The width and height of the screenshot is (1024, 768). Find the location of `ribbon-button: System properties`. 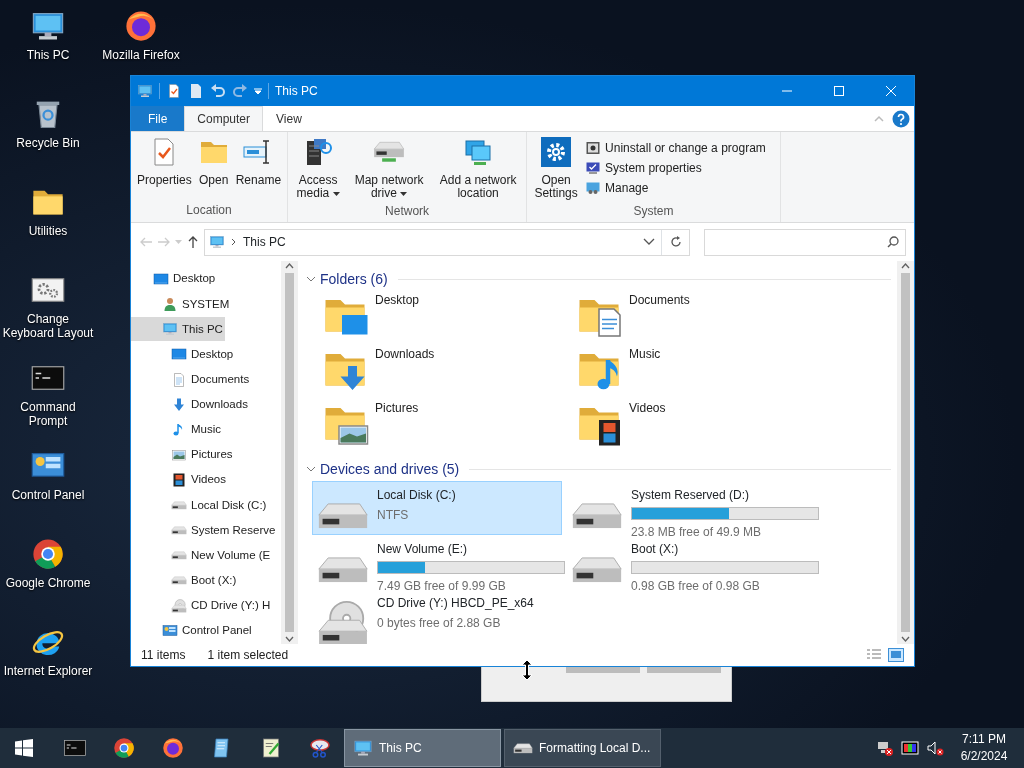

ribbon-button: System properties is located at coordinates (675, 168).